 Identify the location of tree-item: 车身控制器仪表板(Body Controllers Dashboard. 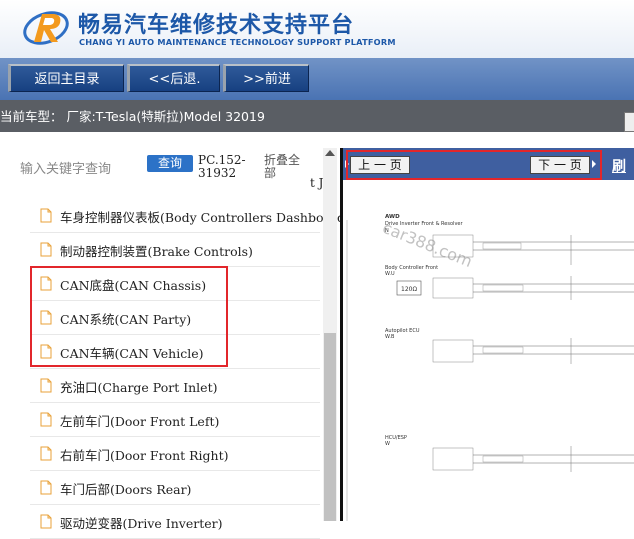
(187, 216).